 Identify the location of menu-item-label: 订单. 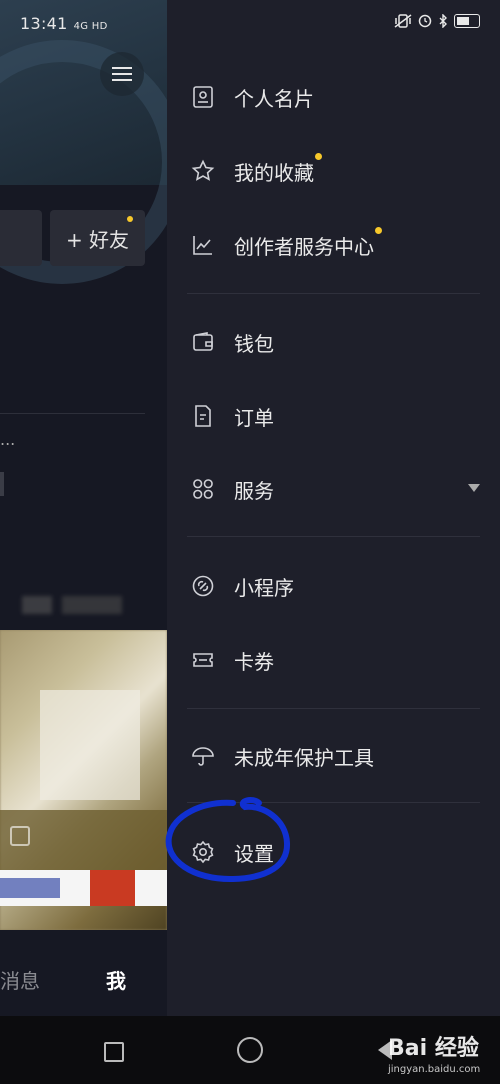
(254, 417).